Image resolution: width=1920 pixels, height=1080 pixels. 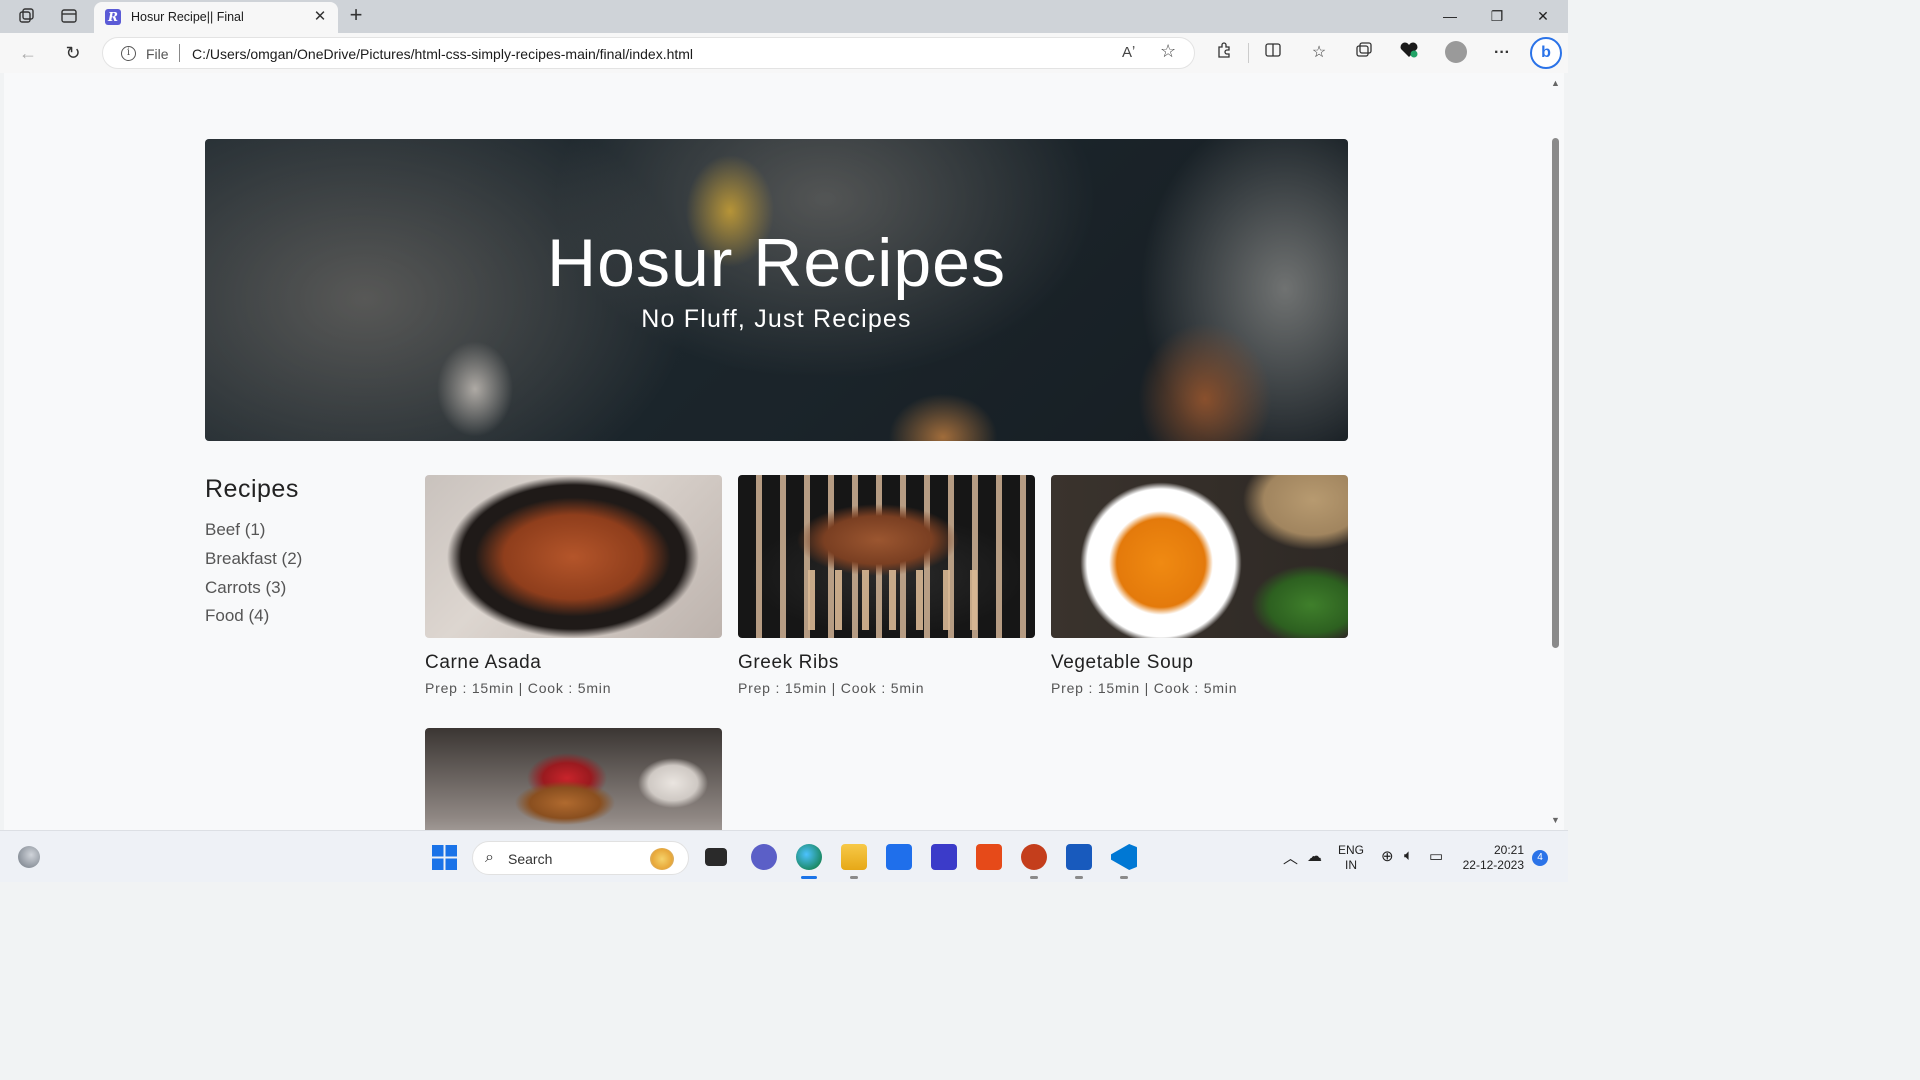 What do you see at coordinates (1034, 857) in the screenshot?
I see `powerpoint-icon` at bounding box center [1034, 857].